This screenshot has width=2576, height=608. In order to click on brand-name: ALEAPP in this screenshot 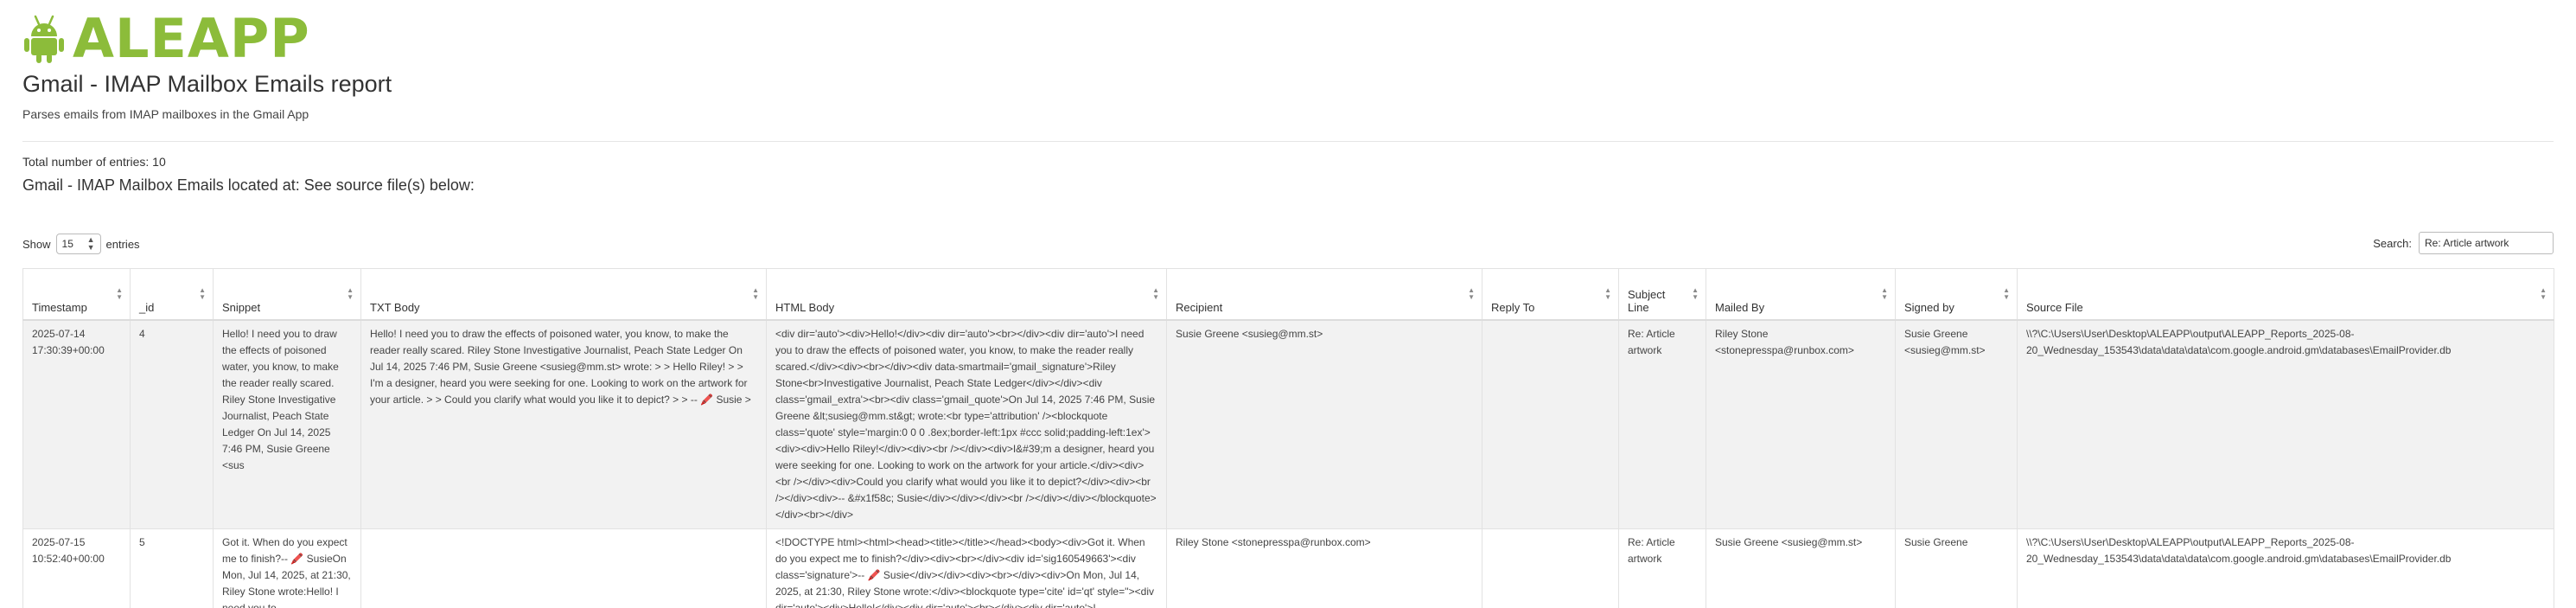, I will do `click(191, 38)`.